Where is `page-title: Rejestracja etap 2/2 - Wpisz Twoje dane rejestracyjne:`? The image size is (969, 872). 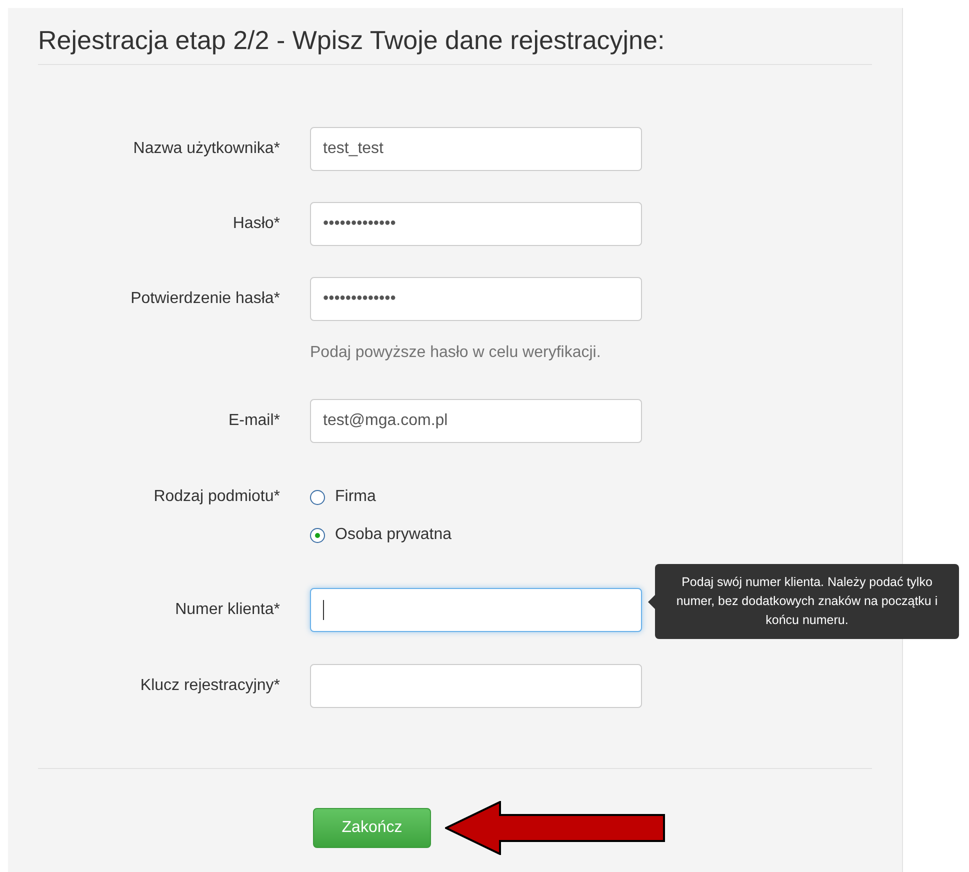
page-title: Rejestracja etap 2/2 - Wpisz Twoje dane rejestracyjne: is located at coordinates (352, 40).